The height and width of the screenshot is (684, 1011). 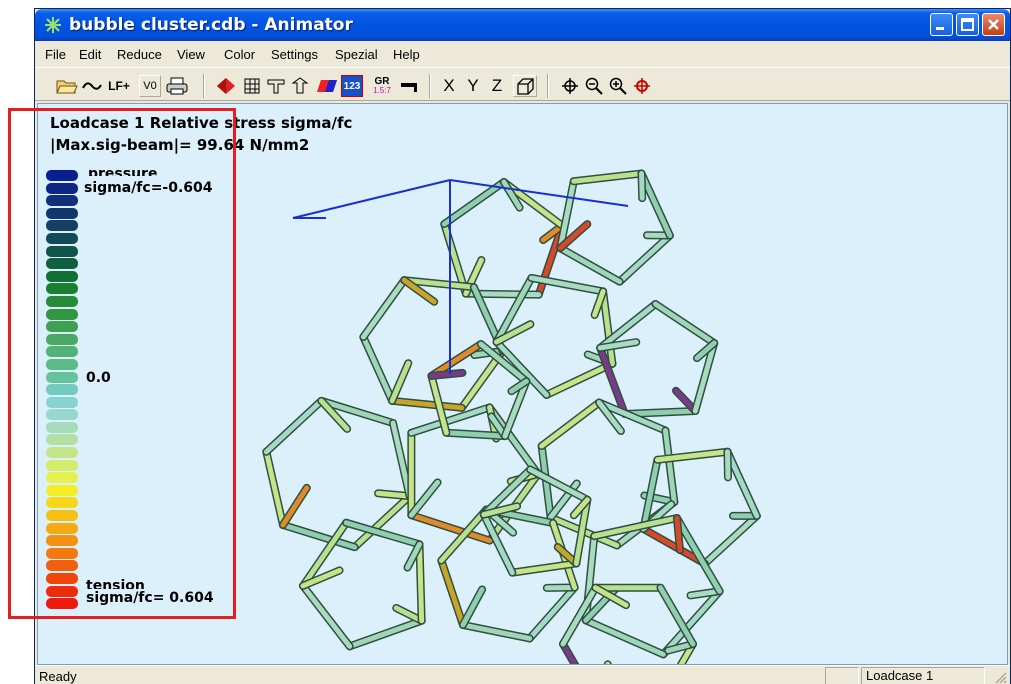 I want to click on shade-button, so click(x=327, y=86).